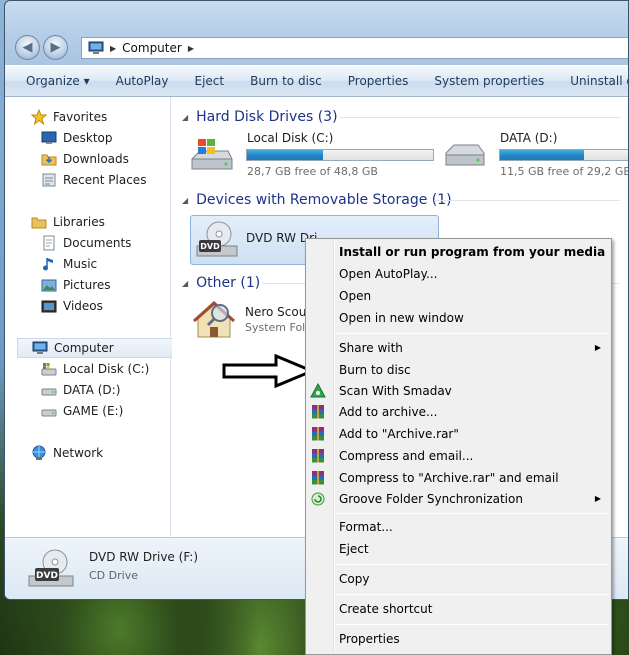 The width and height of the screenshot is (629, 655). Describe the element at coordinates (354, 549) in the screenshot. I see `menu-eject: Eject` at that location.